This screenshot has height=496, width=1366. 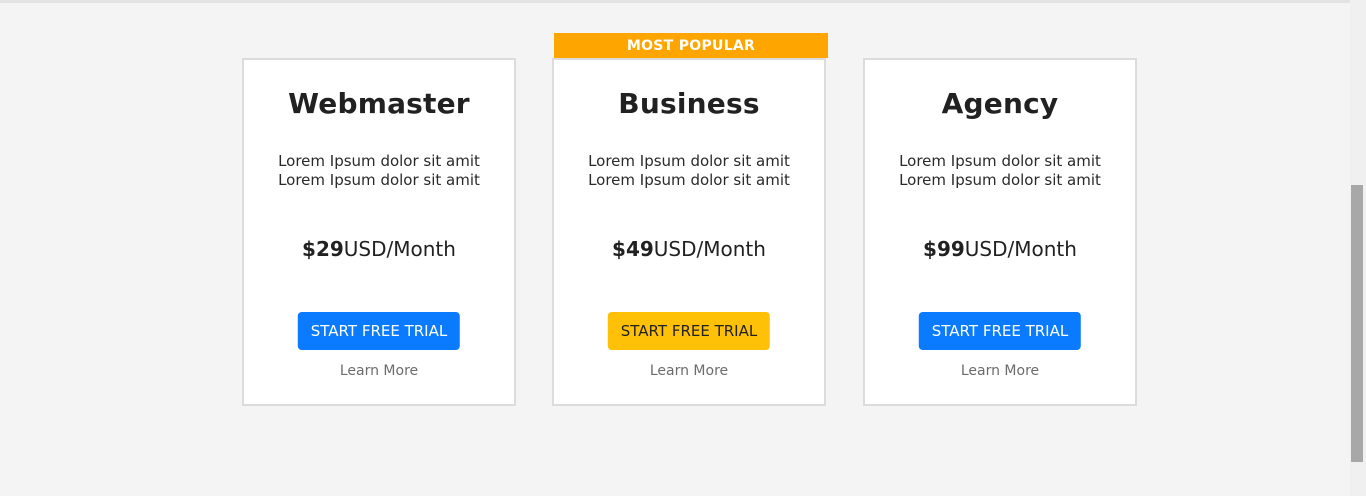 I want to click on plan-price: $99USD/Month, so click(x=1000, y=249).